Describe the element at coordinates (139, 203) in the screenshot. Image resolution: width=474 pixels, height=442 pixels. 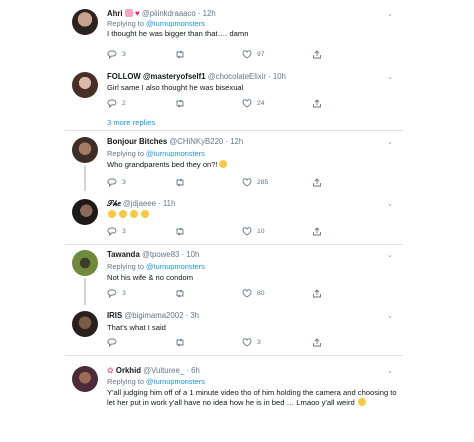
I see `handle: @jdjaeee` at that location.